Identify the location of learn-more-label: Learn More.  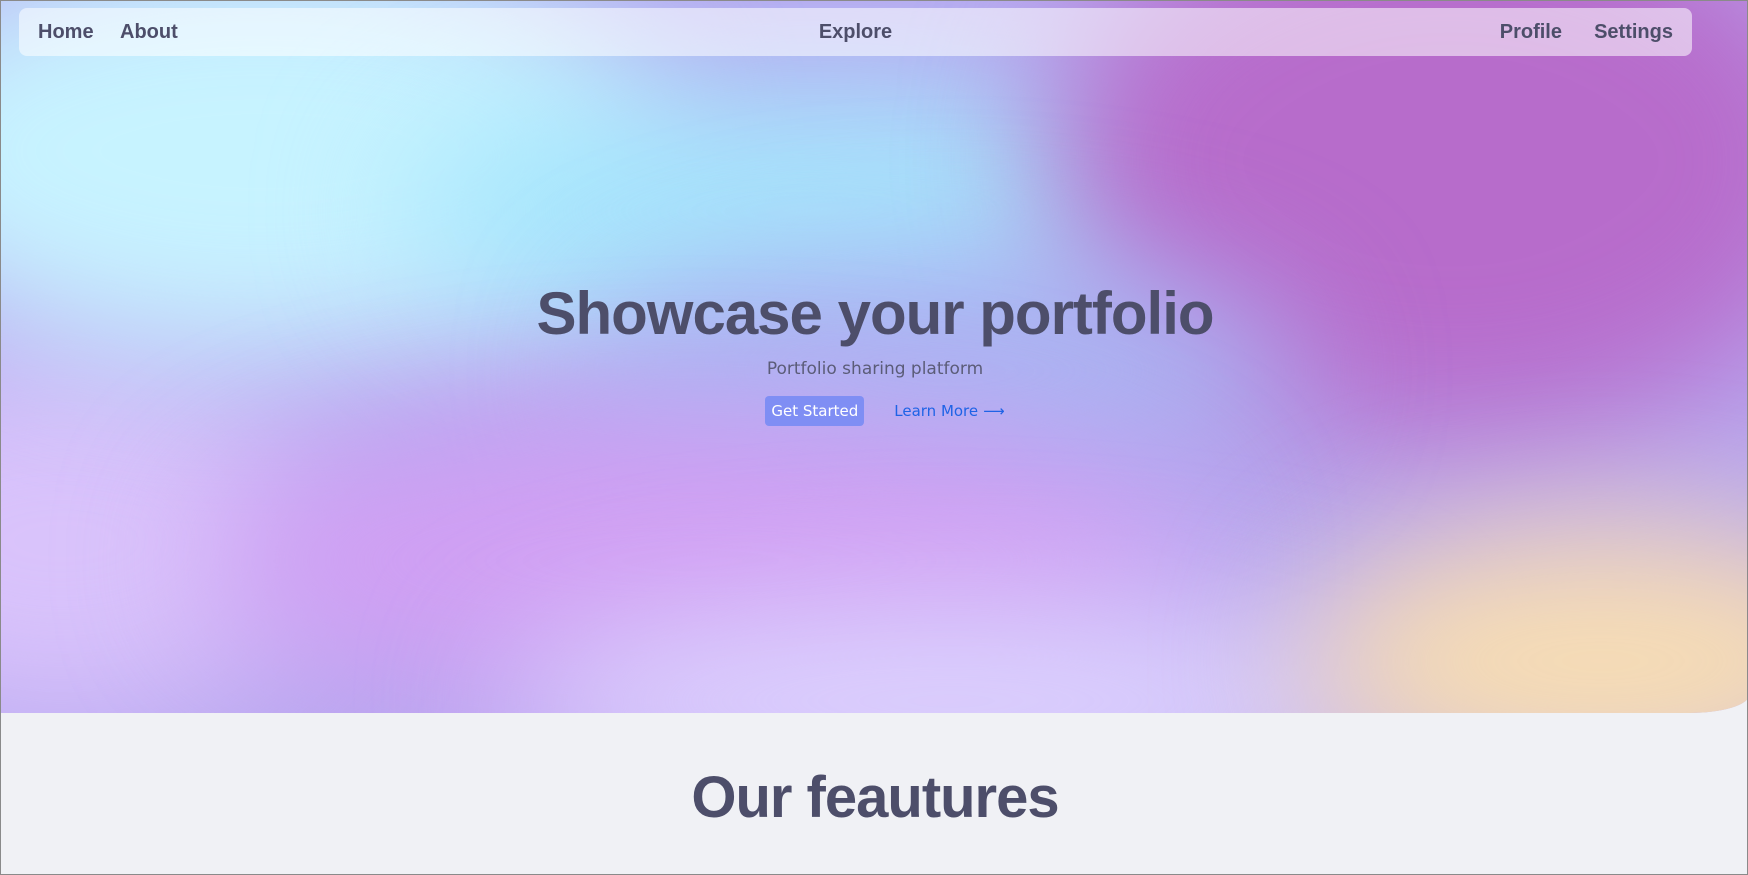
(936, 411).